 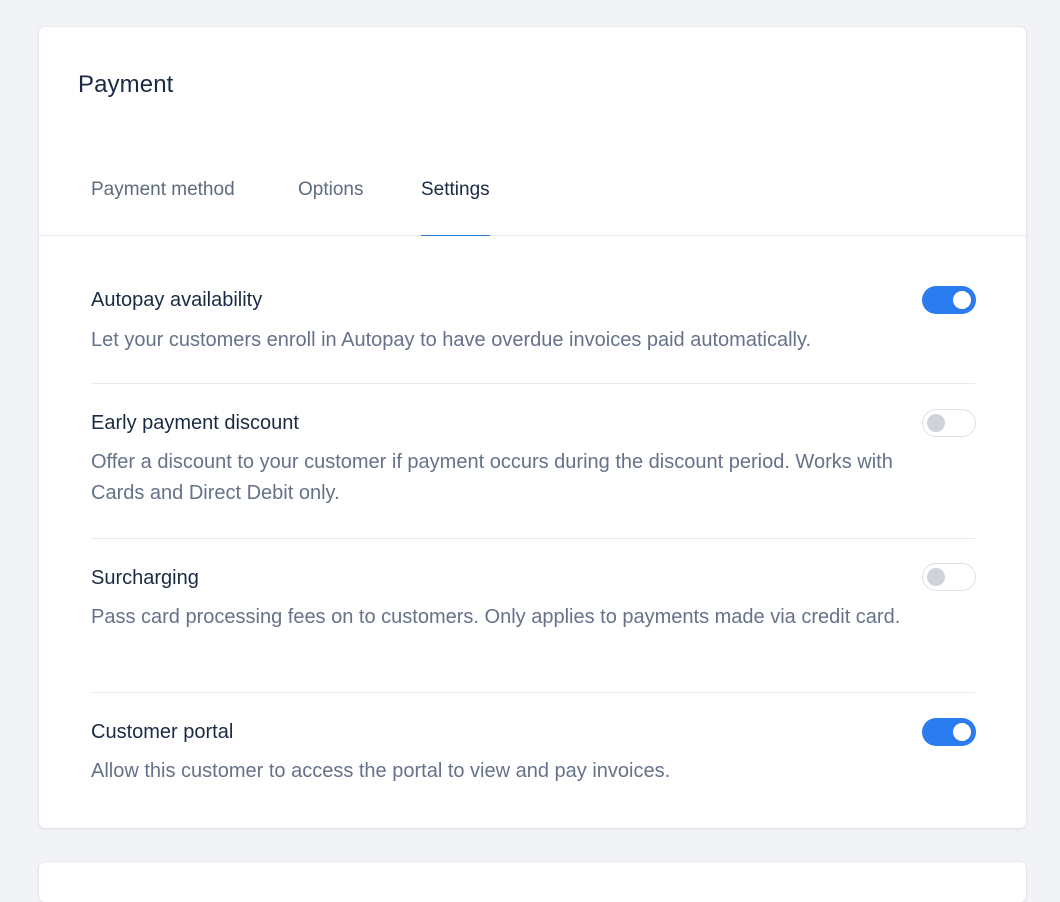 What do you see at coordinates (455, 201) in the screenshot?
I see `tab-settings: Settings` at bounding box center [455, 201].